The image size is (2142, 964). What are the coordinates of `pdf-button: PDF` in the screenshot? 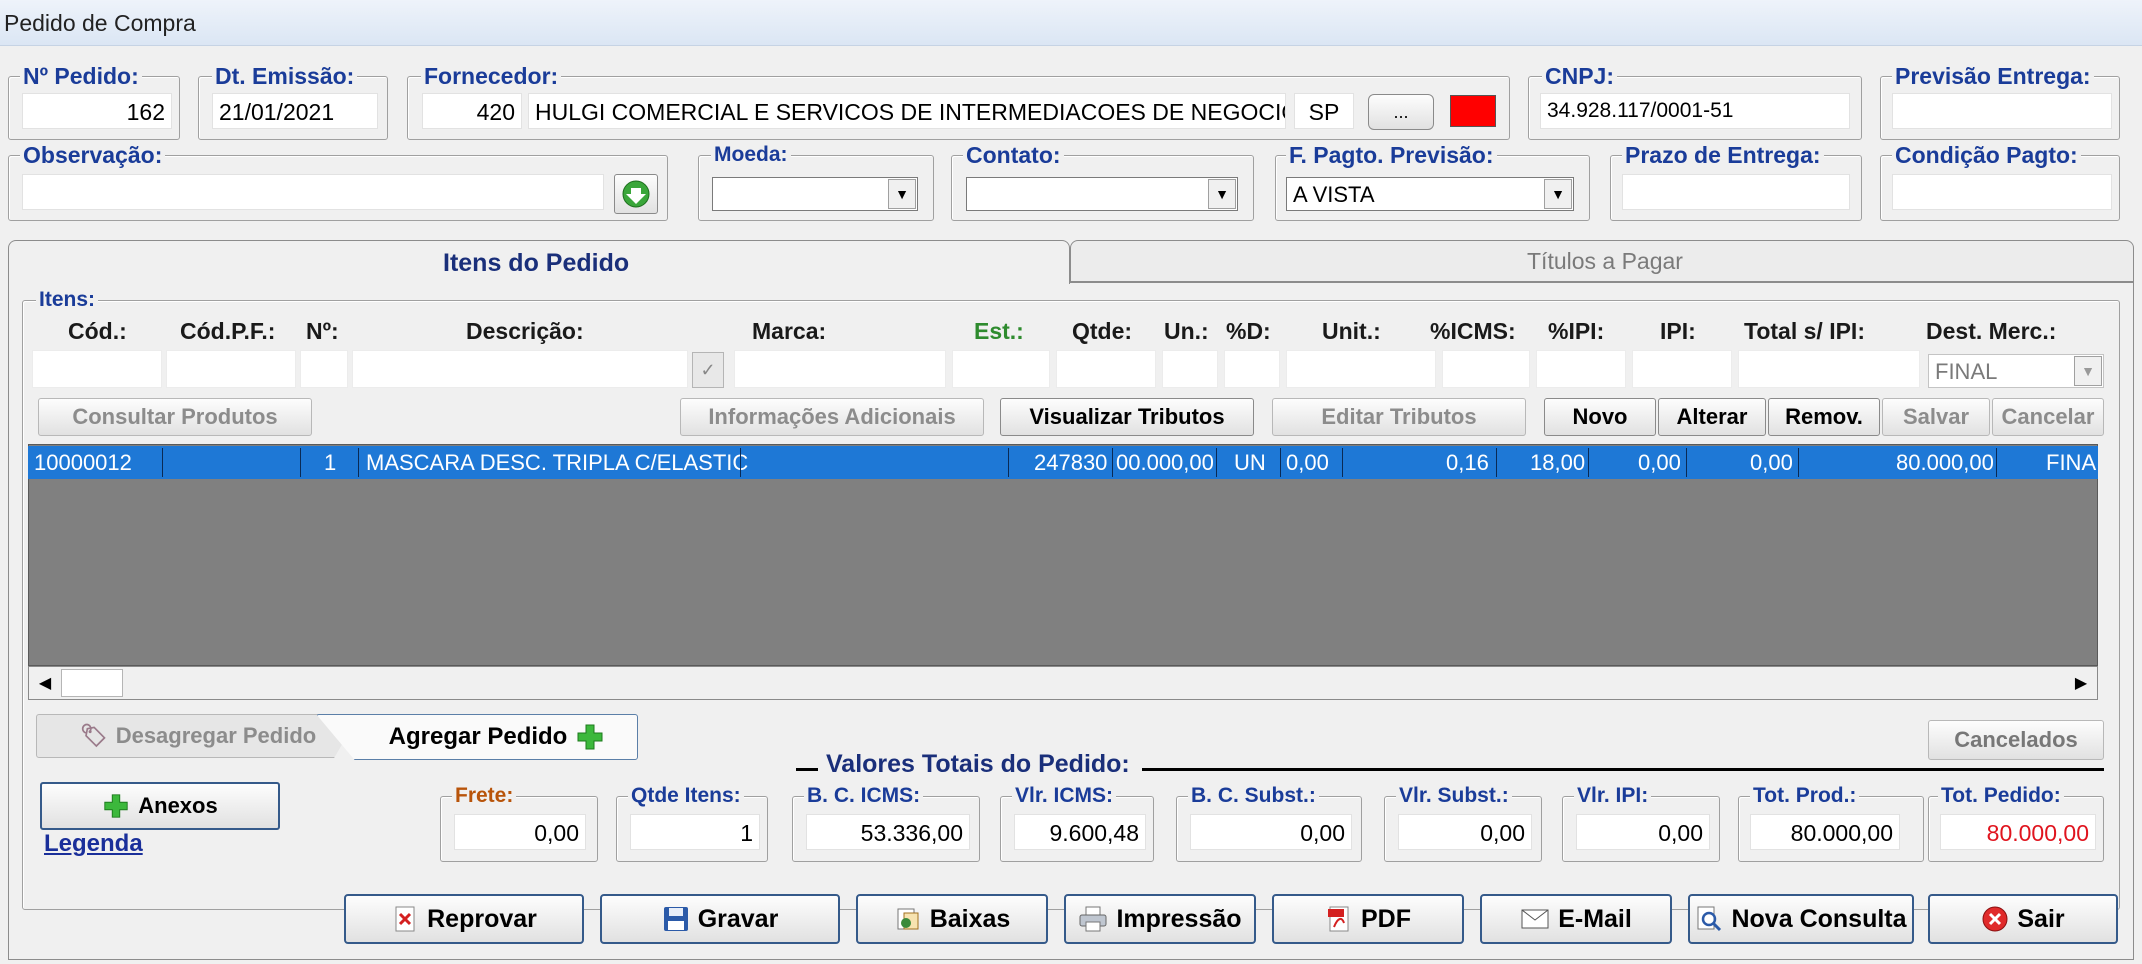 It's located at (1368, 919).